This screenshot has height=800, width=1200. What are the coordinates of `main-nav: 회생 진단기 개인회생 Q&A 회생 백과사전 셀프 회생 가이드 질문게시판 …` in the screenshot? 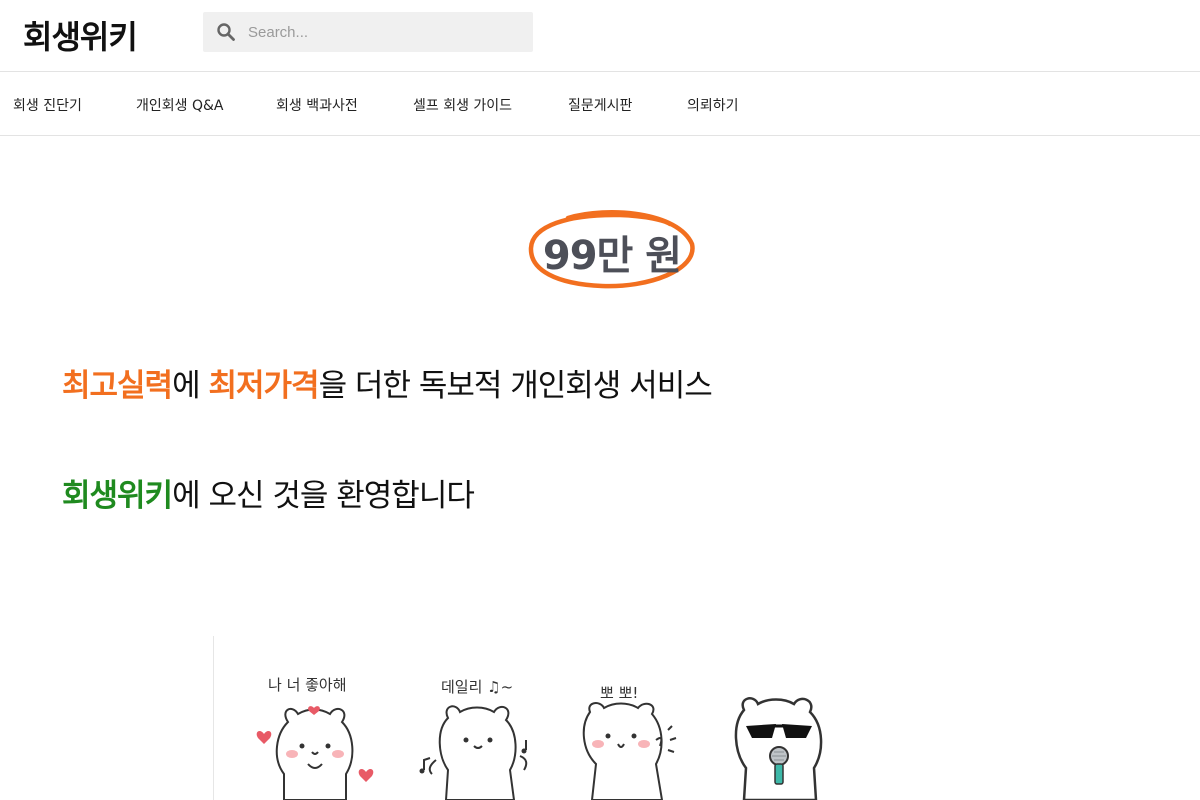 It's located at (600, 104).